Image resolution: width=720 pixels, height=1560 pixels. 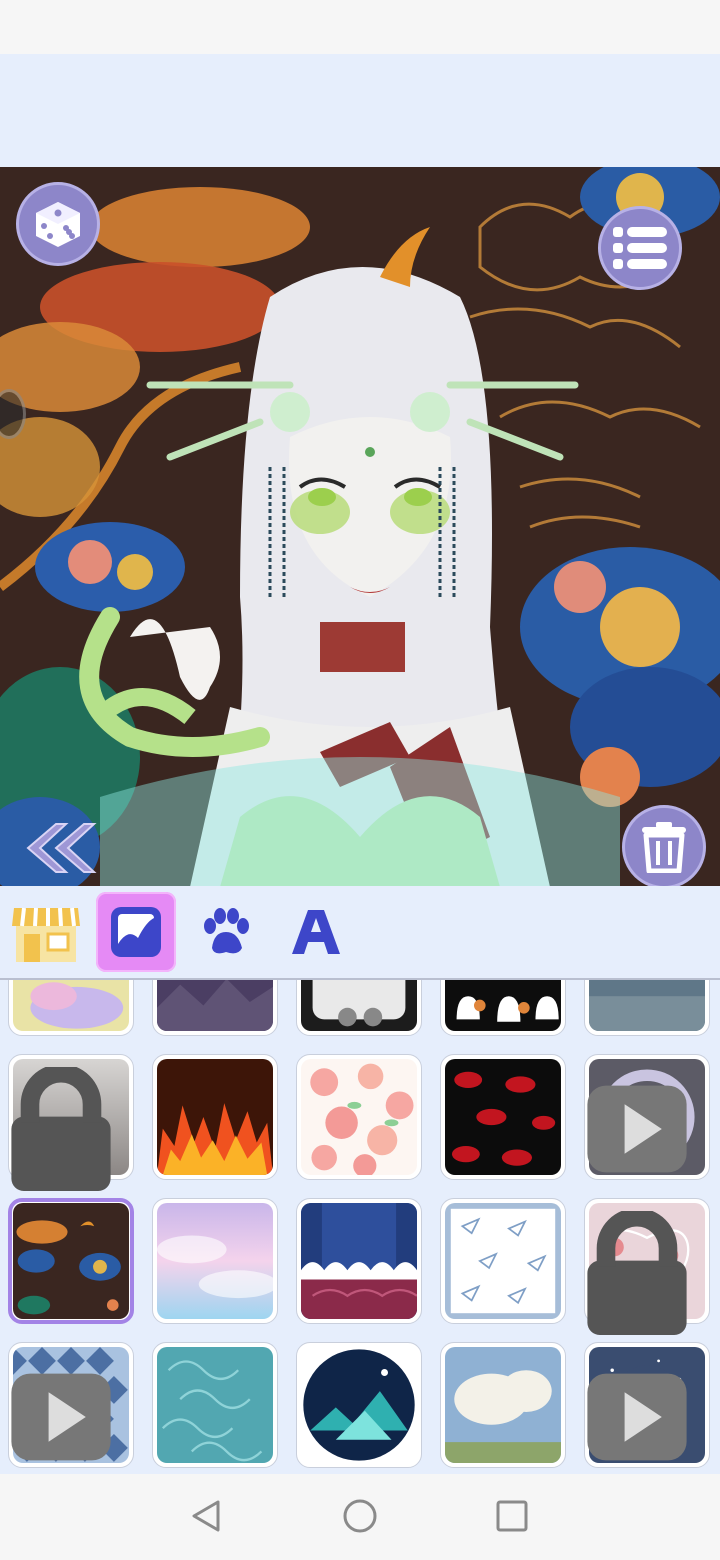 I want to click on bg-tile-waves, so click(x=359, y=1261).